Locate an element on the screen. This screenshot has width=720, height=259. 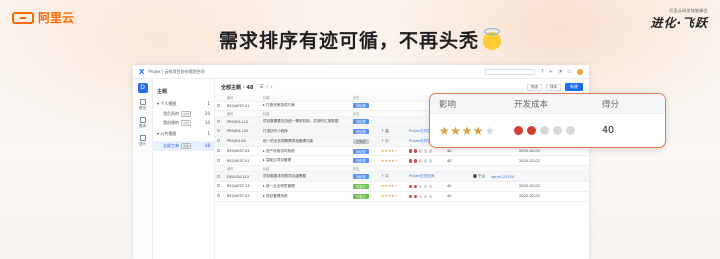
sidebar-item-all: 全部工单 系统 48 is located at coordinates (183, 146).